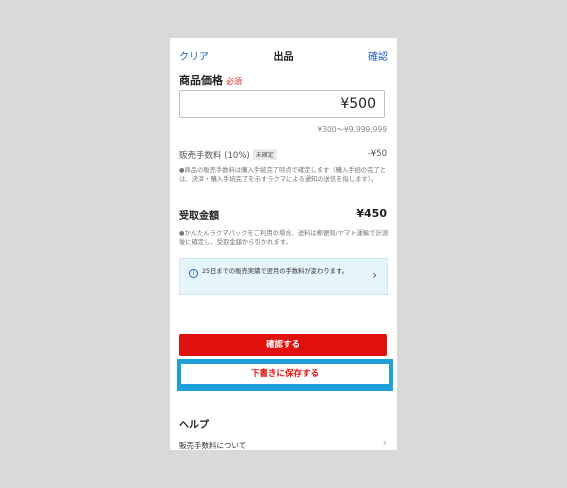  I want to click on save-draft-button: 下書きに保存する, so click(285, 374).